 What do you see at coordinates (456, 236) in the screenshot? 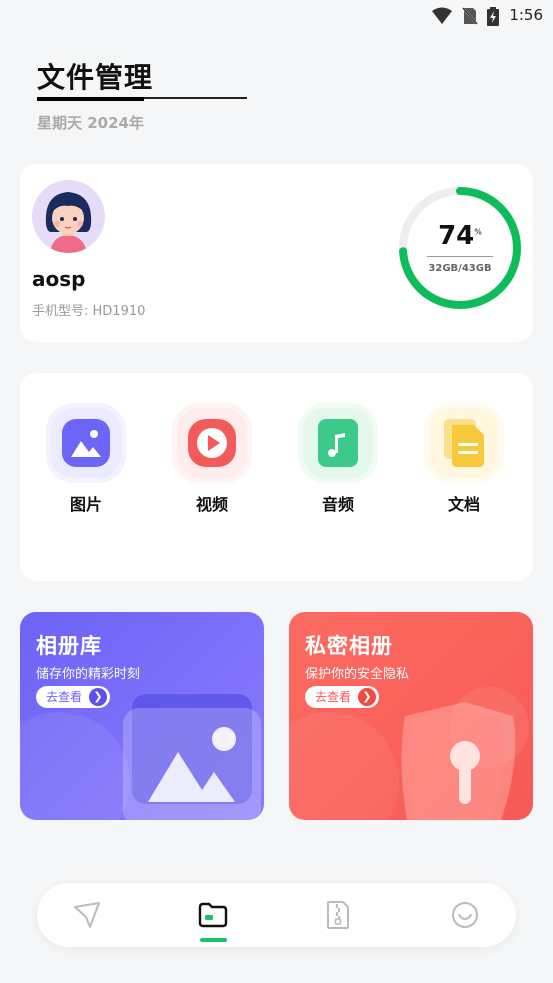
I see `storage-percent-value: 74` at bounding box center [456, 236].